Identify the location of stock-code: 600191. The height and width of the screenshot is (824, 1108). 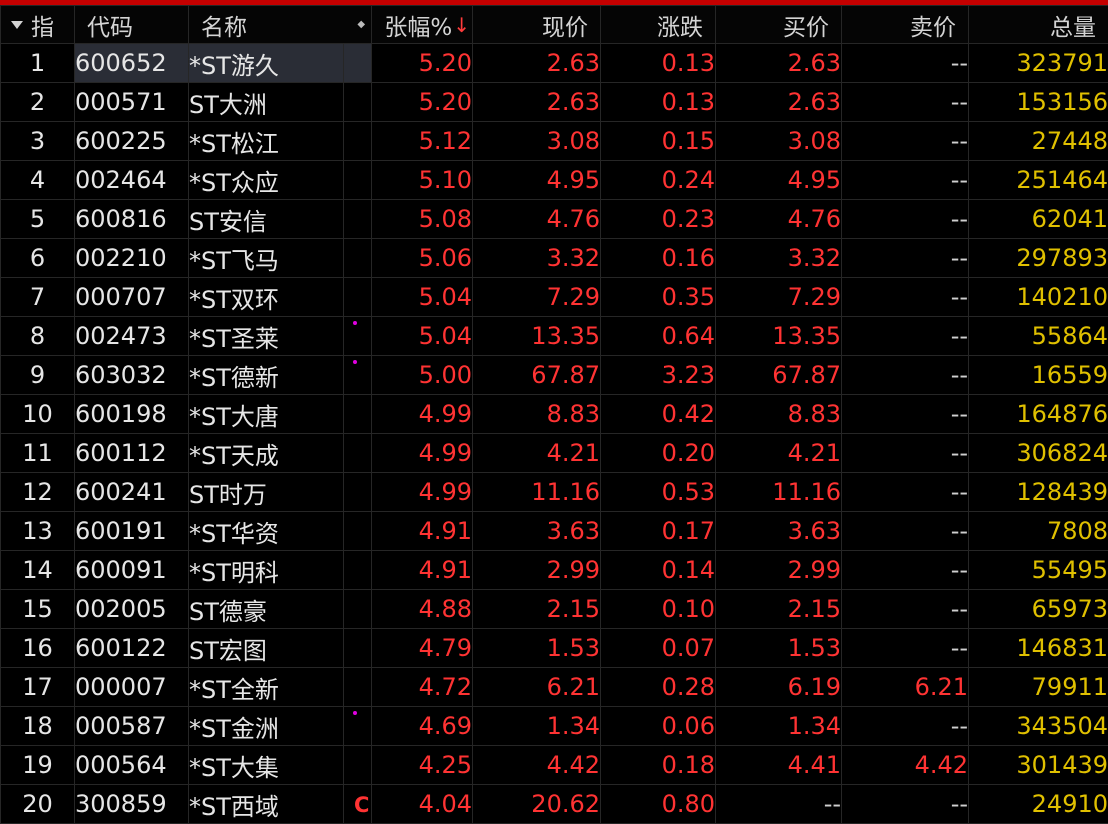
(132, 531).